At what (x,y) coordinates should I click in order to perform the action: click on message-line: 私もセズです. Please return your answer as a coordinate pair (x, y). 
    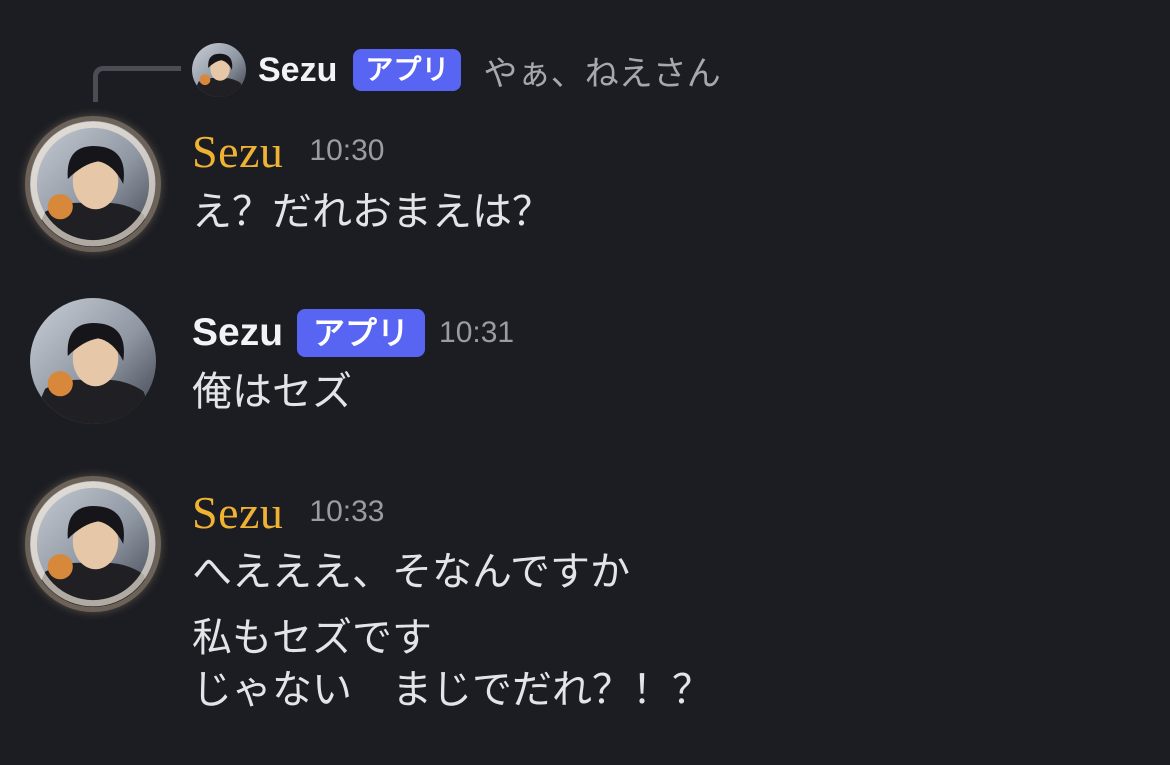
    Looking at the image, I should click on (312, 638).